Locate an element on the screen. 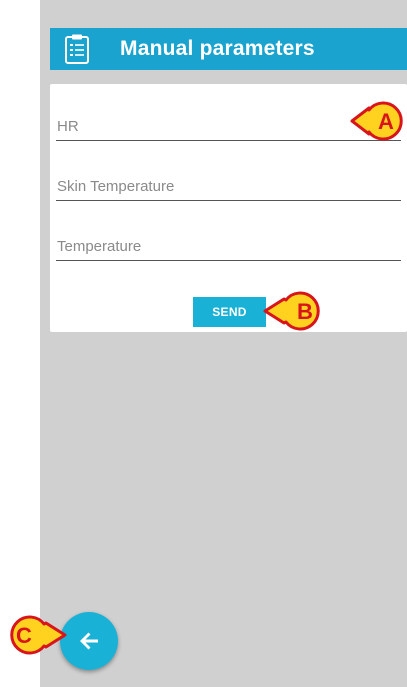  hr-field-placeholder: HR is located at coordinates (68, 126).